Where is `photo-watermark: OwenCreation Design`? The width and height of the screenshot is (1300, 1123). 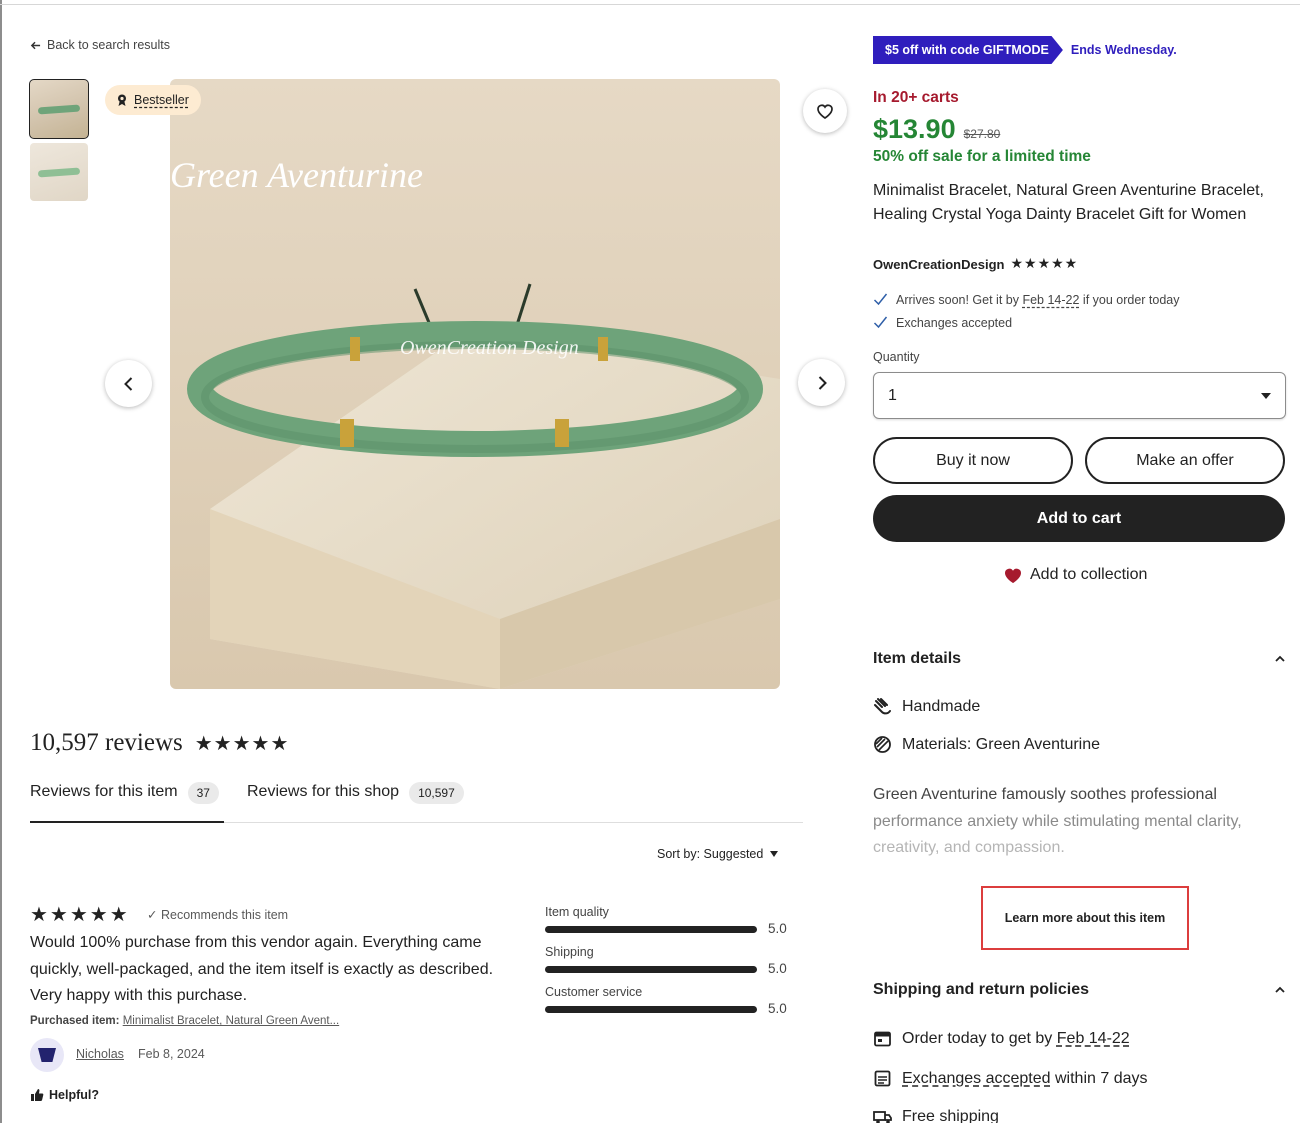 photo-watermark: OwenCreation Design is located at coordinates (489, 348).